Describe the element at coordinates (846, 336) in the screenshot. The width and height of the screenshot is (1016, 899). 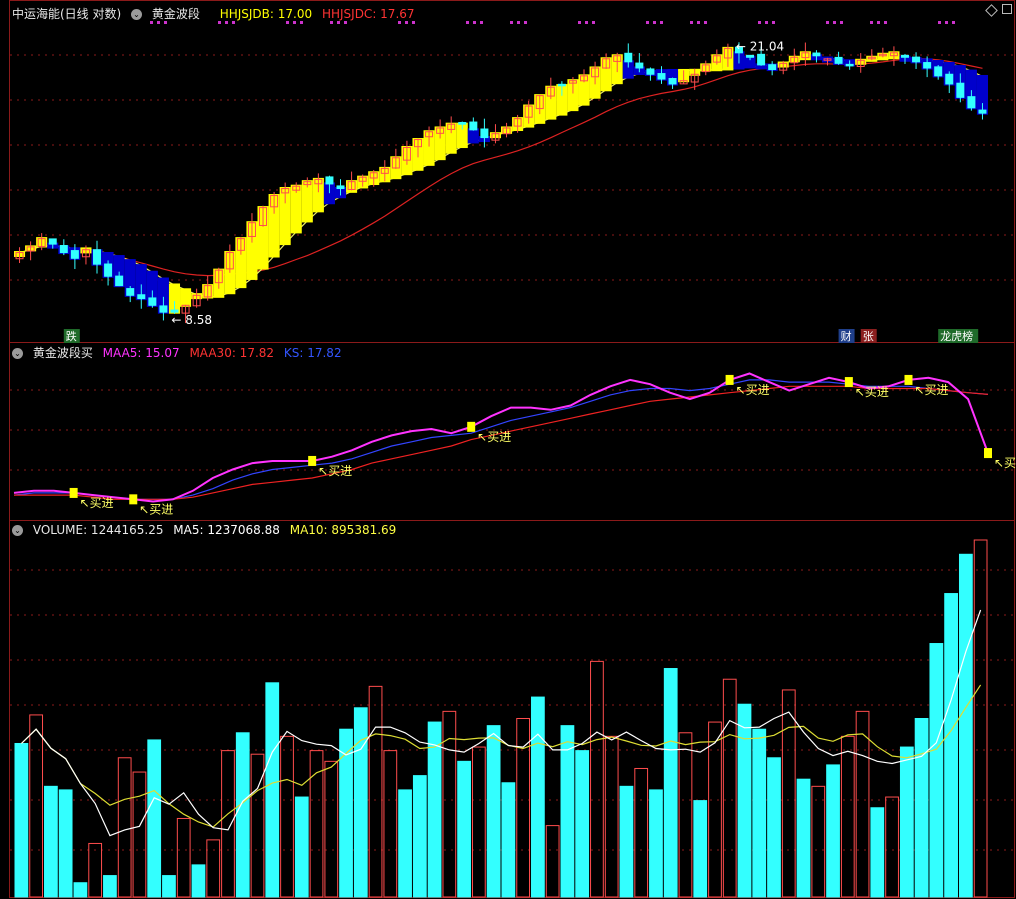
I see `badge-cai: 财` at that location.